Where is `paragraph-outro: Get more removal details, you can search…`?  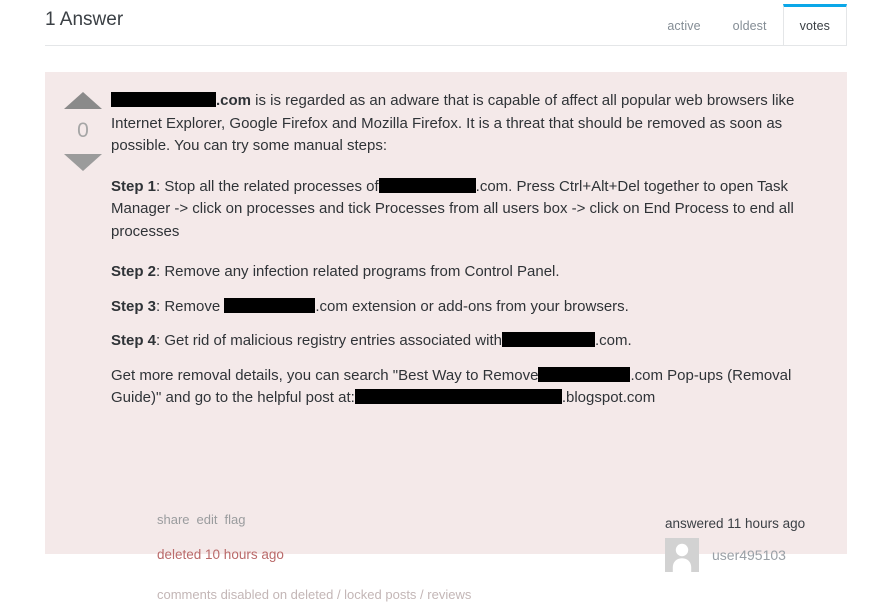 paragraph-outro: Get more removal details, you can search… is located at coordinates (465, 387).